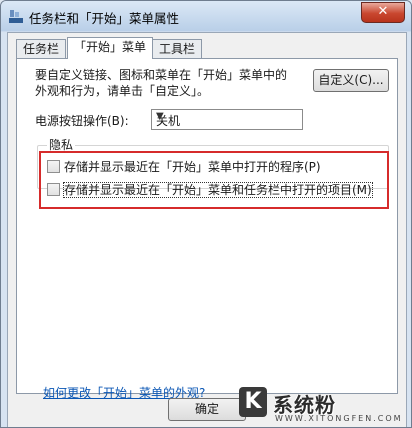  Describe the element at coordinates (41, 48) in the screenshot. I see `tab-taskbar: 任务栏` at that location.